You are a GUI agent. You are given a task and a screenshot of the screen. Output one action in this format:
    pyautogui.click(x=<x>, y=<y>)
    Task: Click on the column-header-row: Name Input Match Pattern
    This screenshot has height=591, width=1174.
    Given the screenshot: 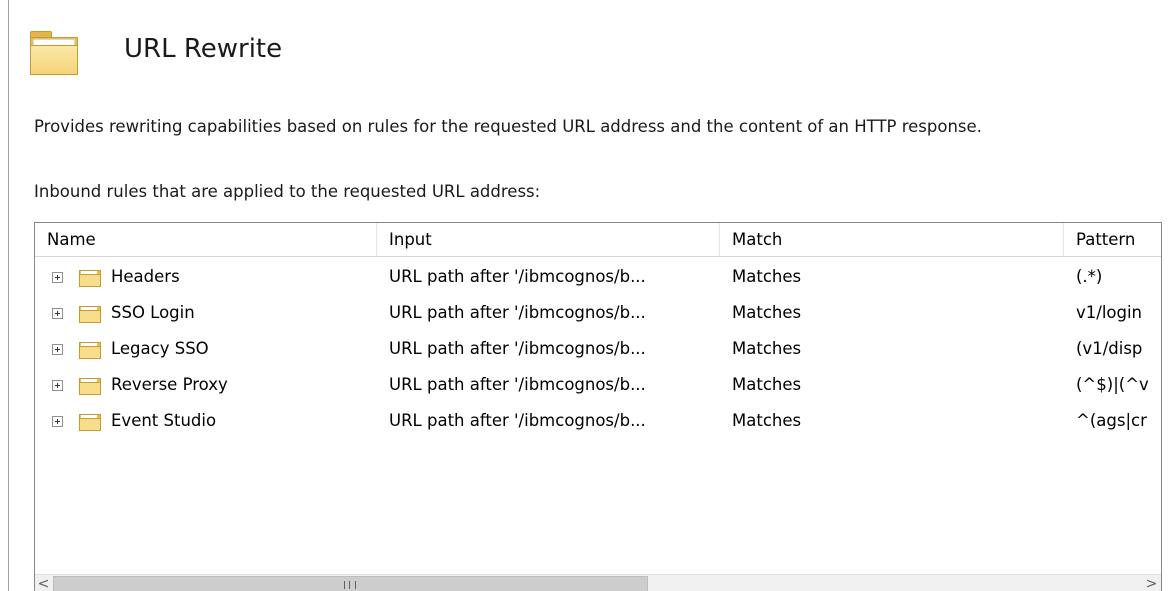 What is the action you would take?
    pyautogui.click(x=598, y=240)
    